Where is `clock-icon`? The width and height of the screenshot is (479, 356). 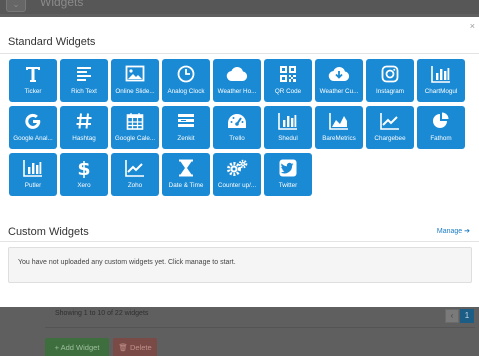 clock-icon is located at coordinates (186, 73).